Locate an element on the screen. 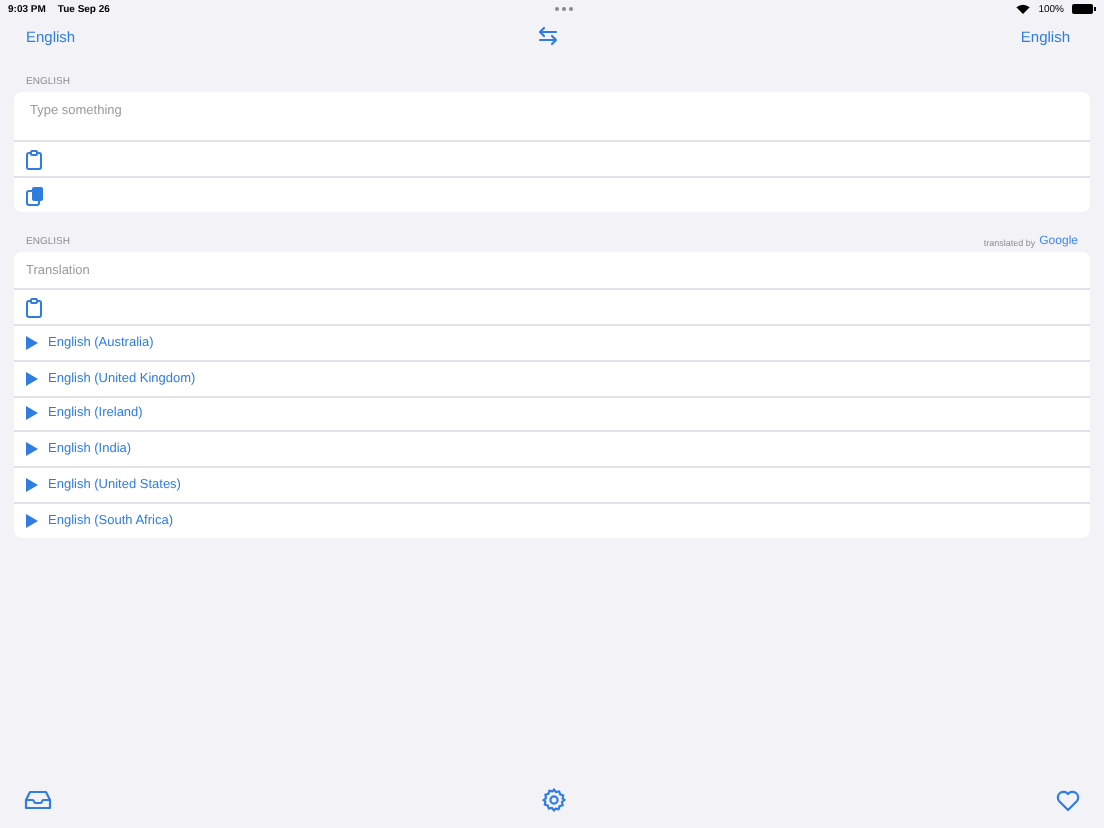  wifi-icon is located at coordinates (1023, 9).